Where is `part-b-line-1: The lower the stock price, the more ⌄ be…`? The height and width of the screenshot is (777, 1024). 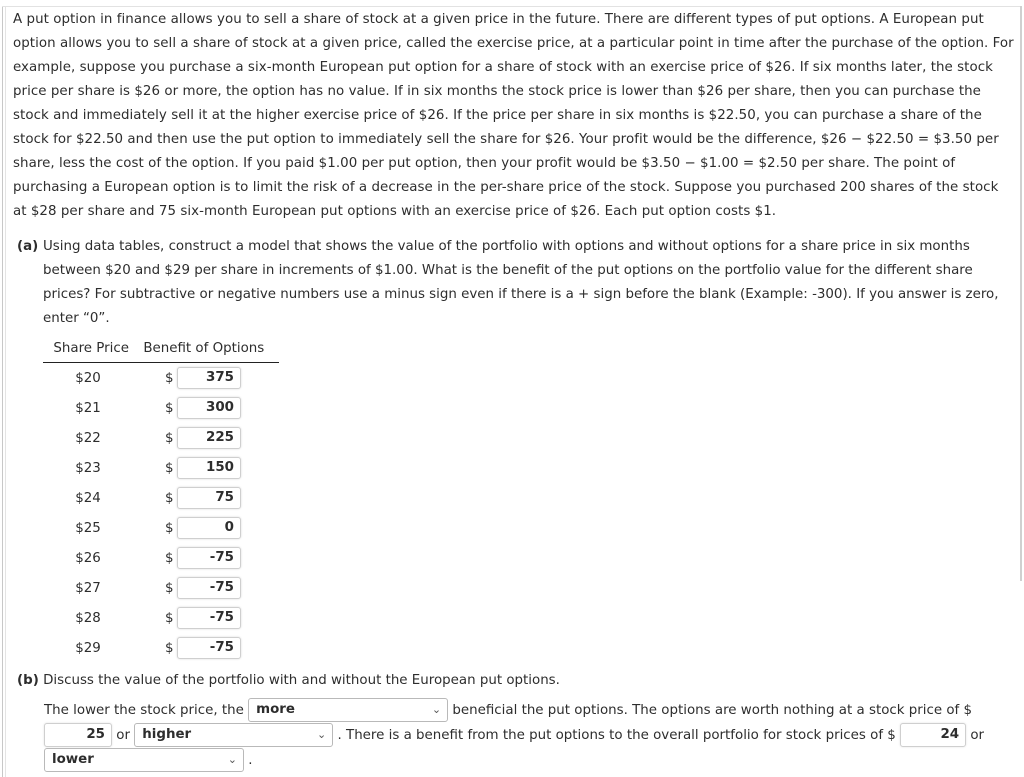 part-b-line-1: The lower the stock price, the more ⌄ be… is located at coordinates (508, 710).